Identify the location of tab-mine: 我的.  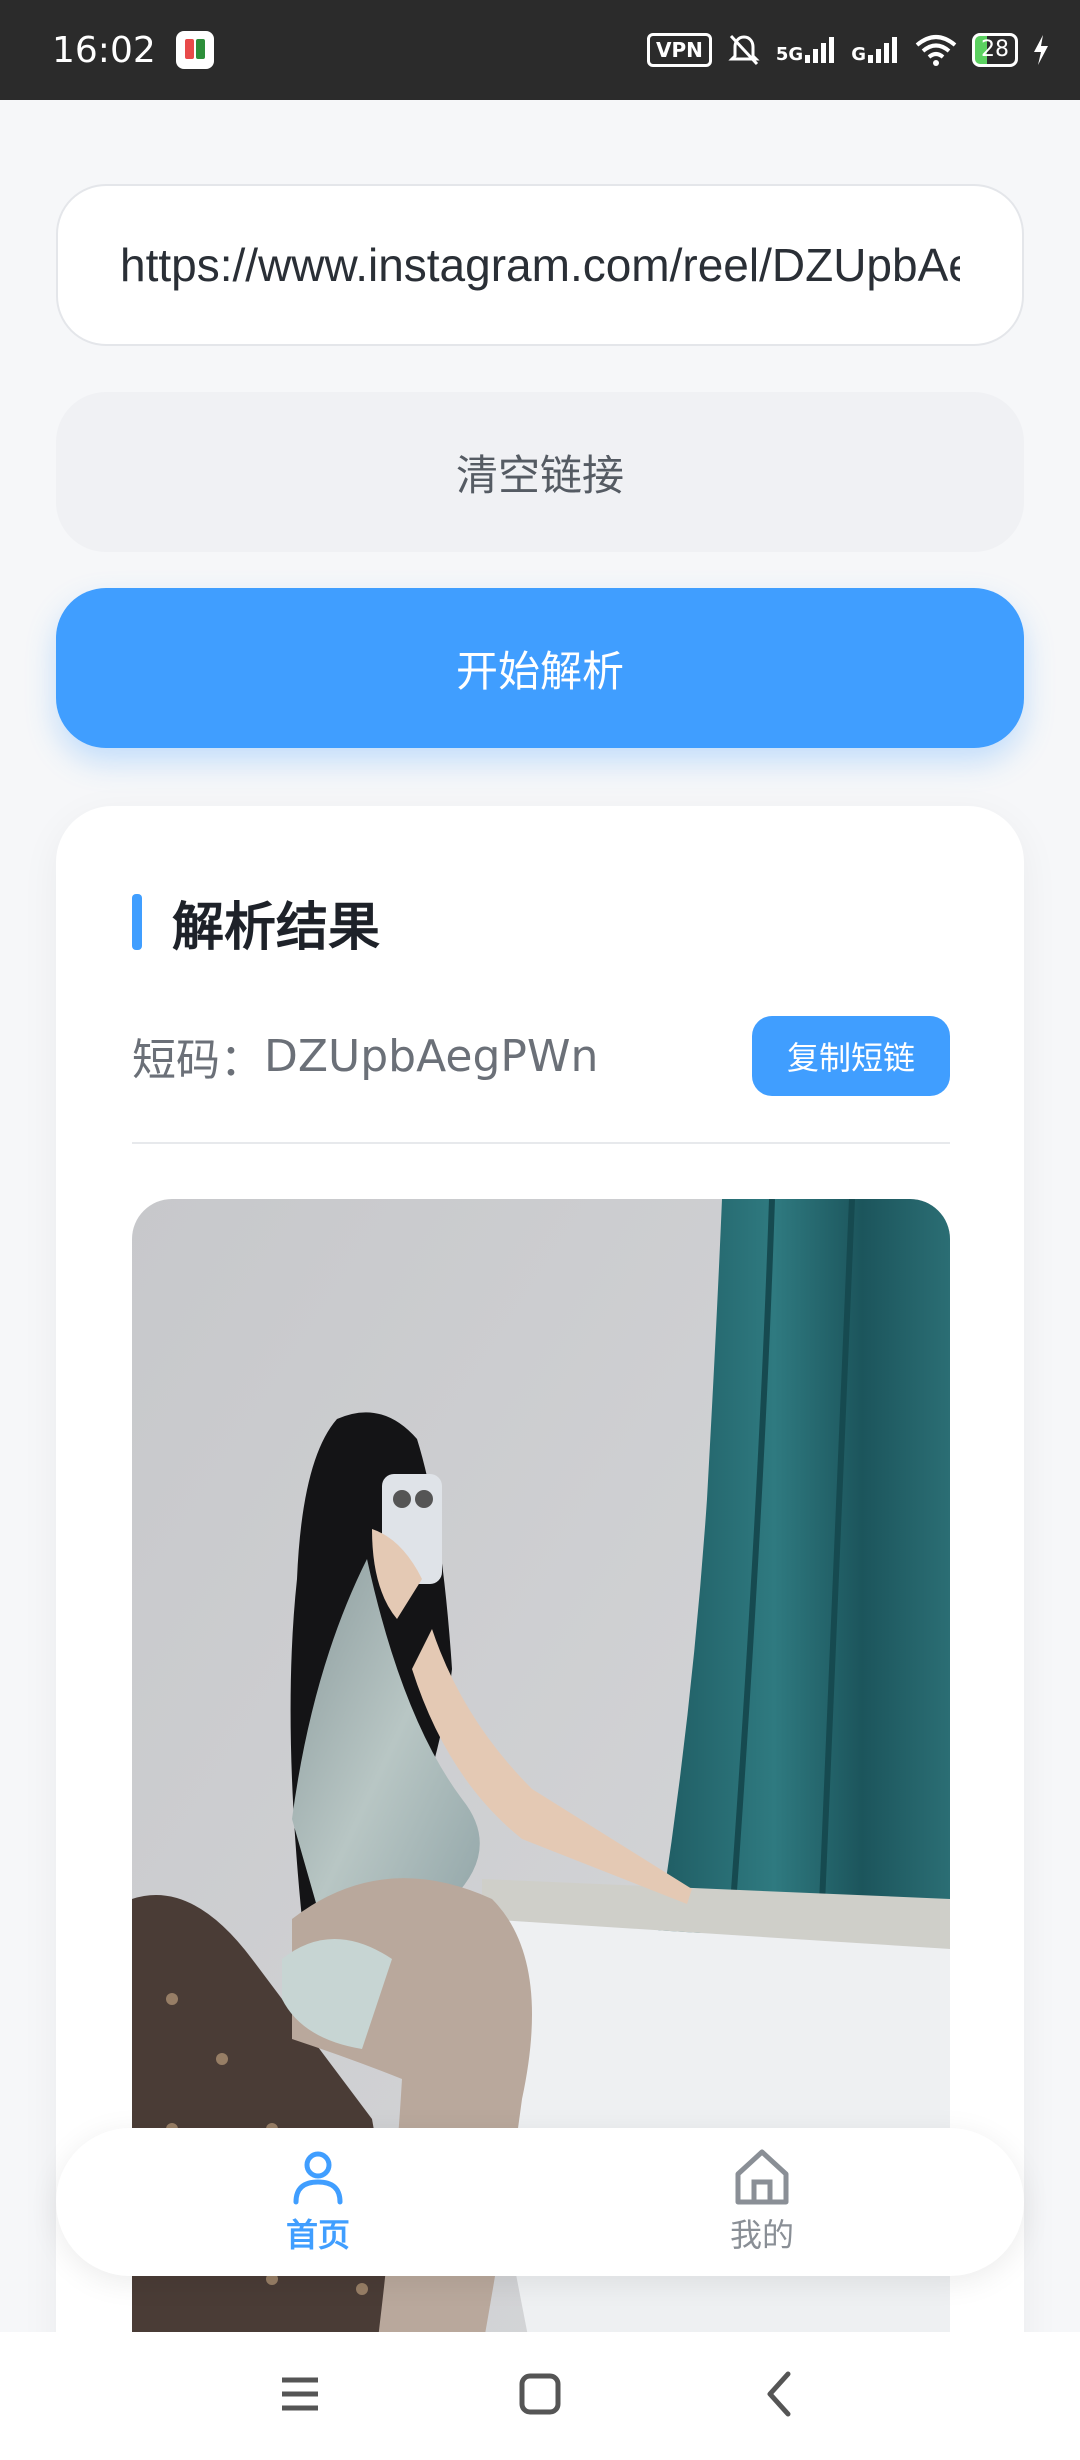
(762, 2205).